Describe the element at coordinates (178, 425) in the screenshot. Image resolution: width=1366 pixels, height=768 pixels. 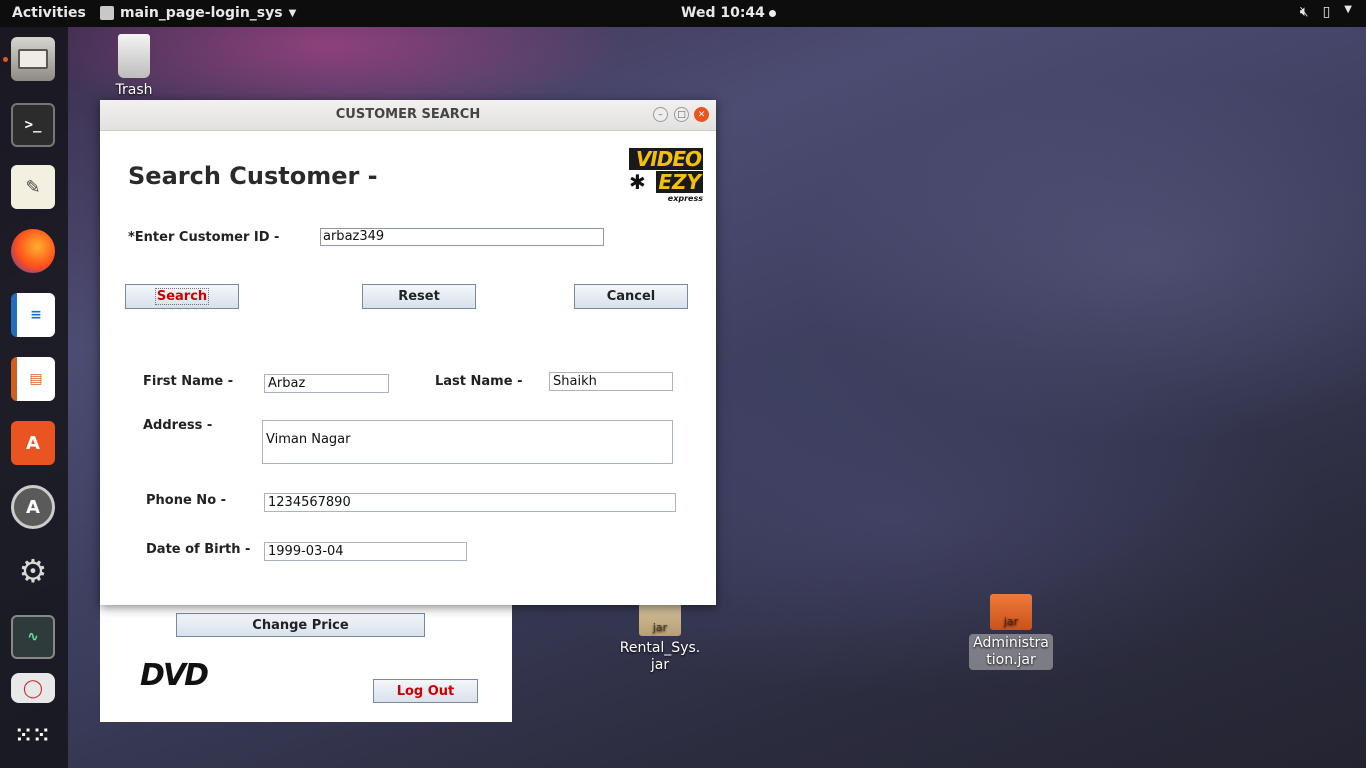
I see `address-label: Address -` at that location.